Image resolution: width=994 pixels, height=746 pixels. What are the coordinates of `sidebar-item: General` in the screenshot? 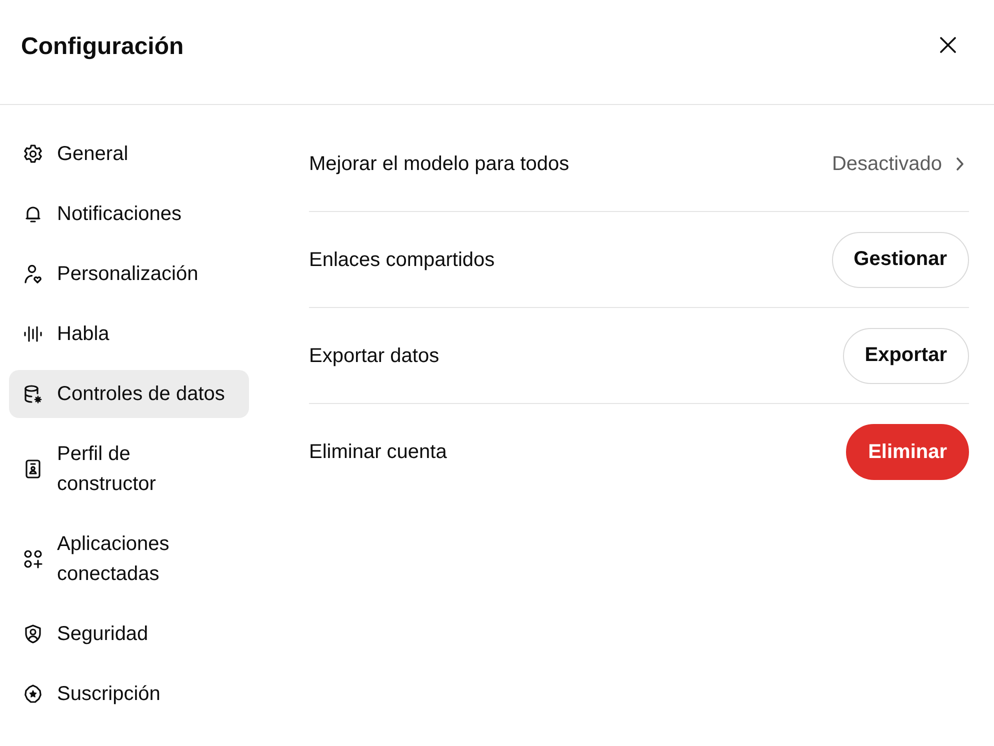 It's located at (129, 154).